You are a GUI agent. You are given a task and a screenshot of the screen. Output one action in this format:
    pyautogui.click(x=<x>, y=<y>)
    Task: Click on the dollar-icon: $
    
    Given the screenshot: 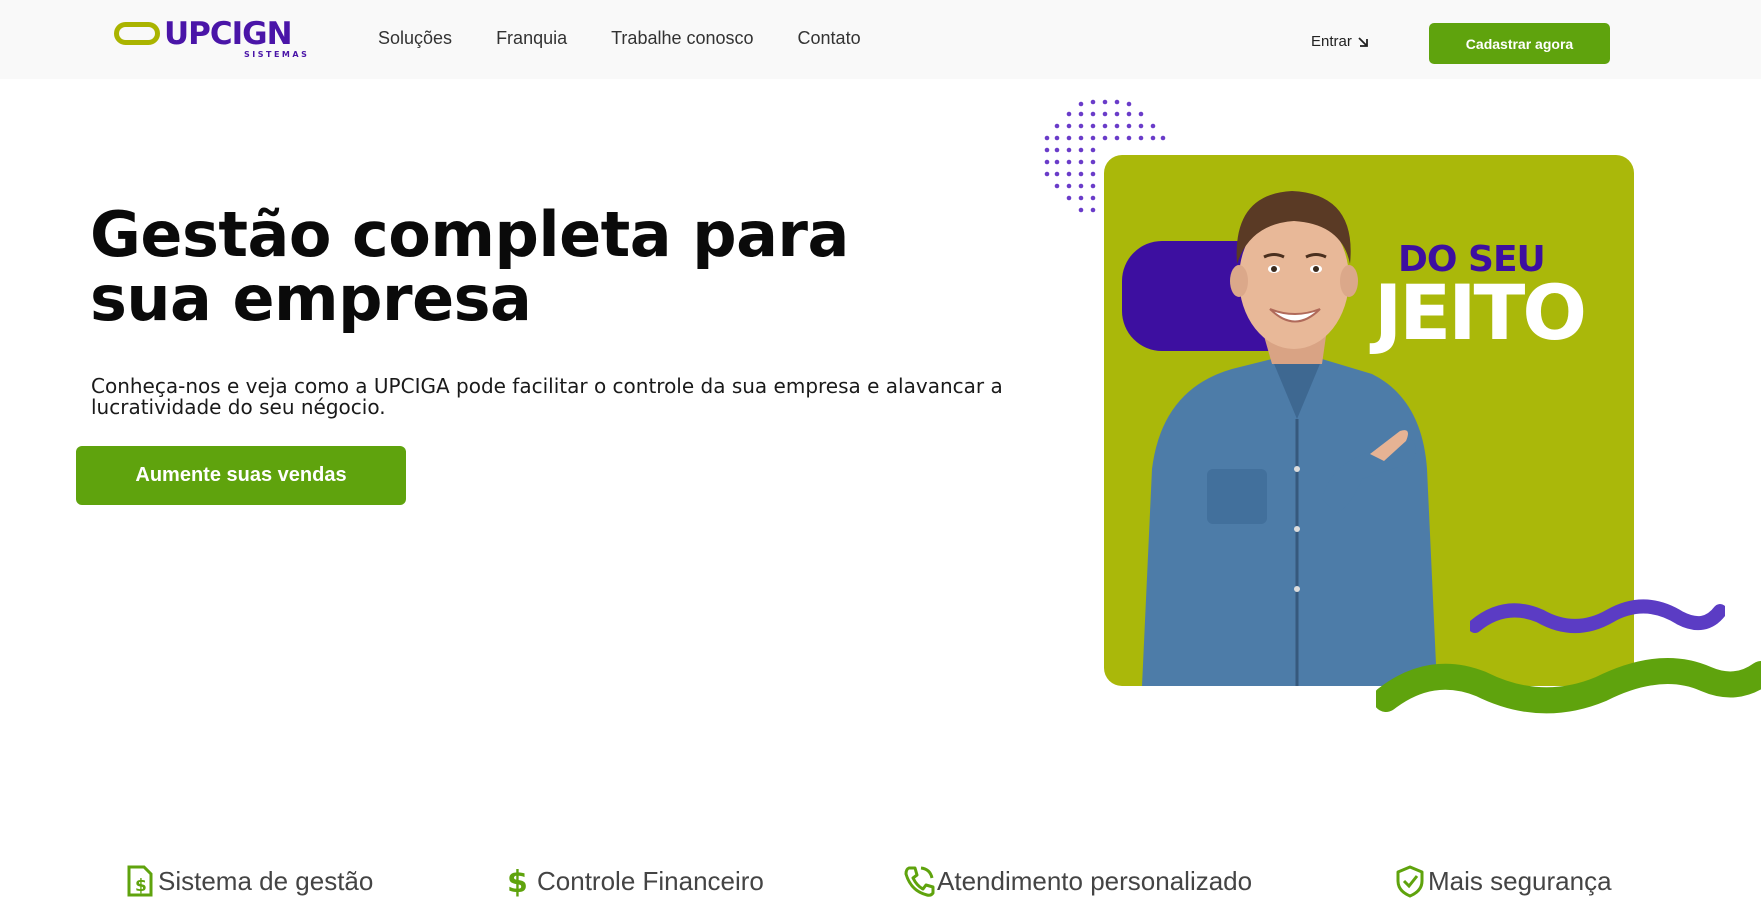 What is the action you would take?
    pyautogui.click(x=517, y=881)
    